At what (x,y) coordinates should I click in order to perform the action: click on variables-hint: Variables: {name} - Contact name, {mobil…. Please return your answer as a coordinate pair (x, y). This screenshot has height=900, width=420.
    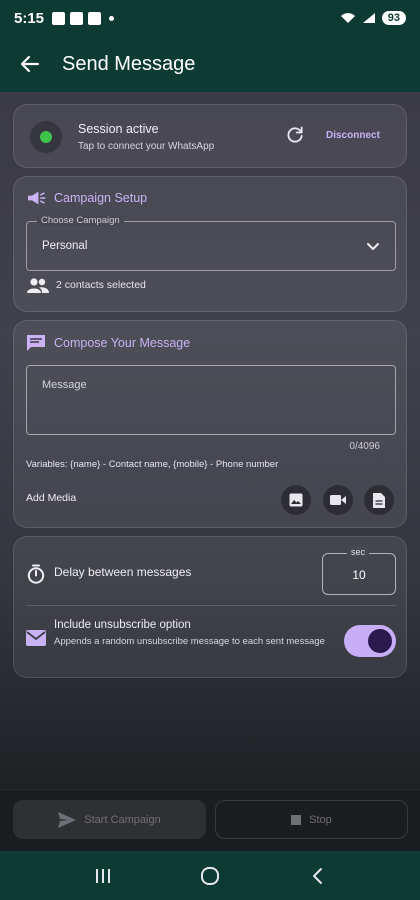
    Looking at the image, I should click on (152, 464).